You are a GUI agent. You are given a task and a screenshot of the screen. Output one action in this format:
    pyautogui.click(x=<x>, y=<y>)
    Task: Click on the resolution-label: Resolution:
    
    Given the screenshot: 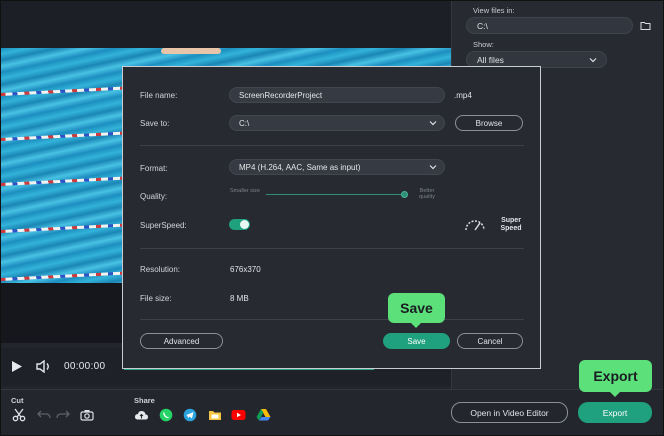 What is the action you would take?
    pyautogui.click(x=160, y=269)
    